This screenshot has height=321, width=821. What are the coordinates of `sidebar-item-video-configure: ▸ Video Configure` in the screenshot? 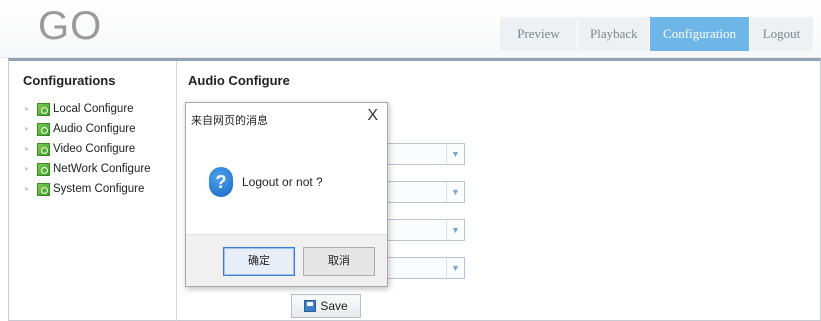 It's located at (88, 149).